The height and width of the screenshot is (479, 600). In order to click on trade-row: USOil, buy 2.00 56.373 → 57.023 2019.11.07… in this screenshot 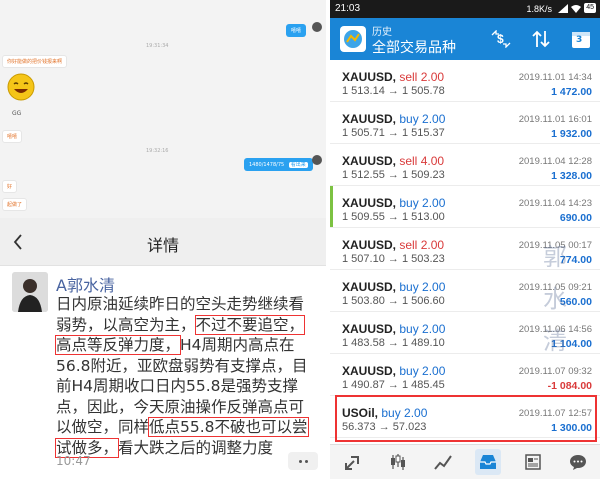, I will do `click(465, 417)`.